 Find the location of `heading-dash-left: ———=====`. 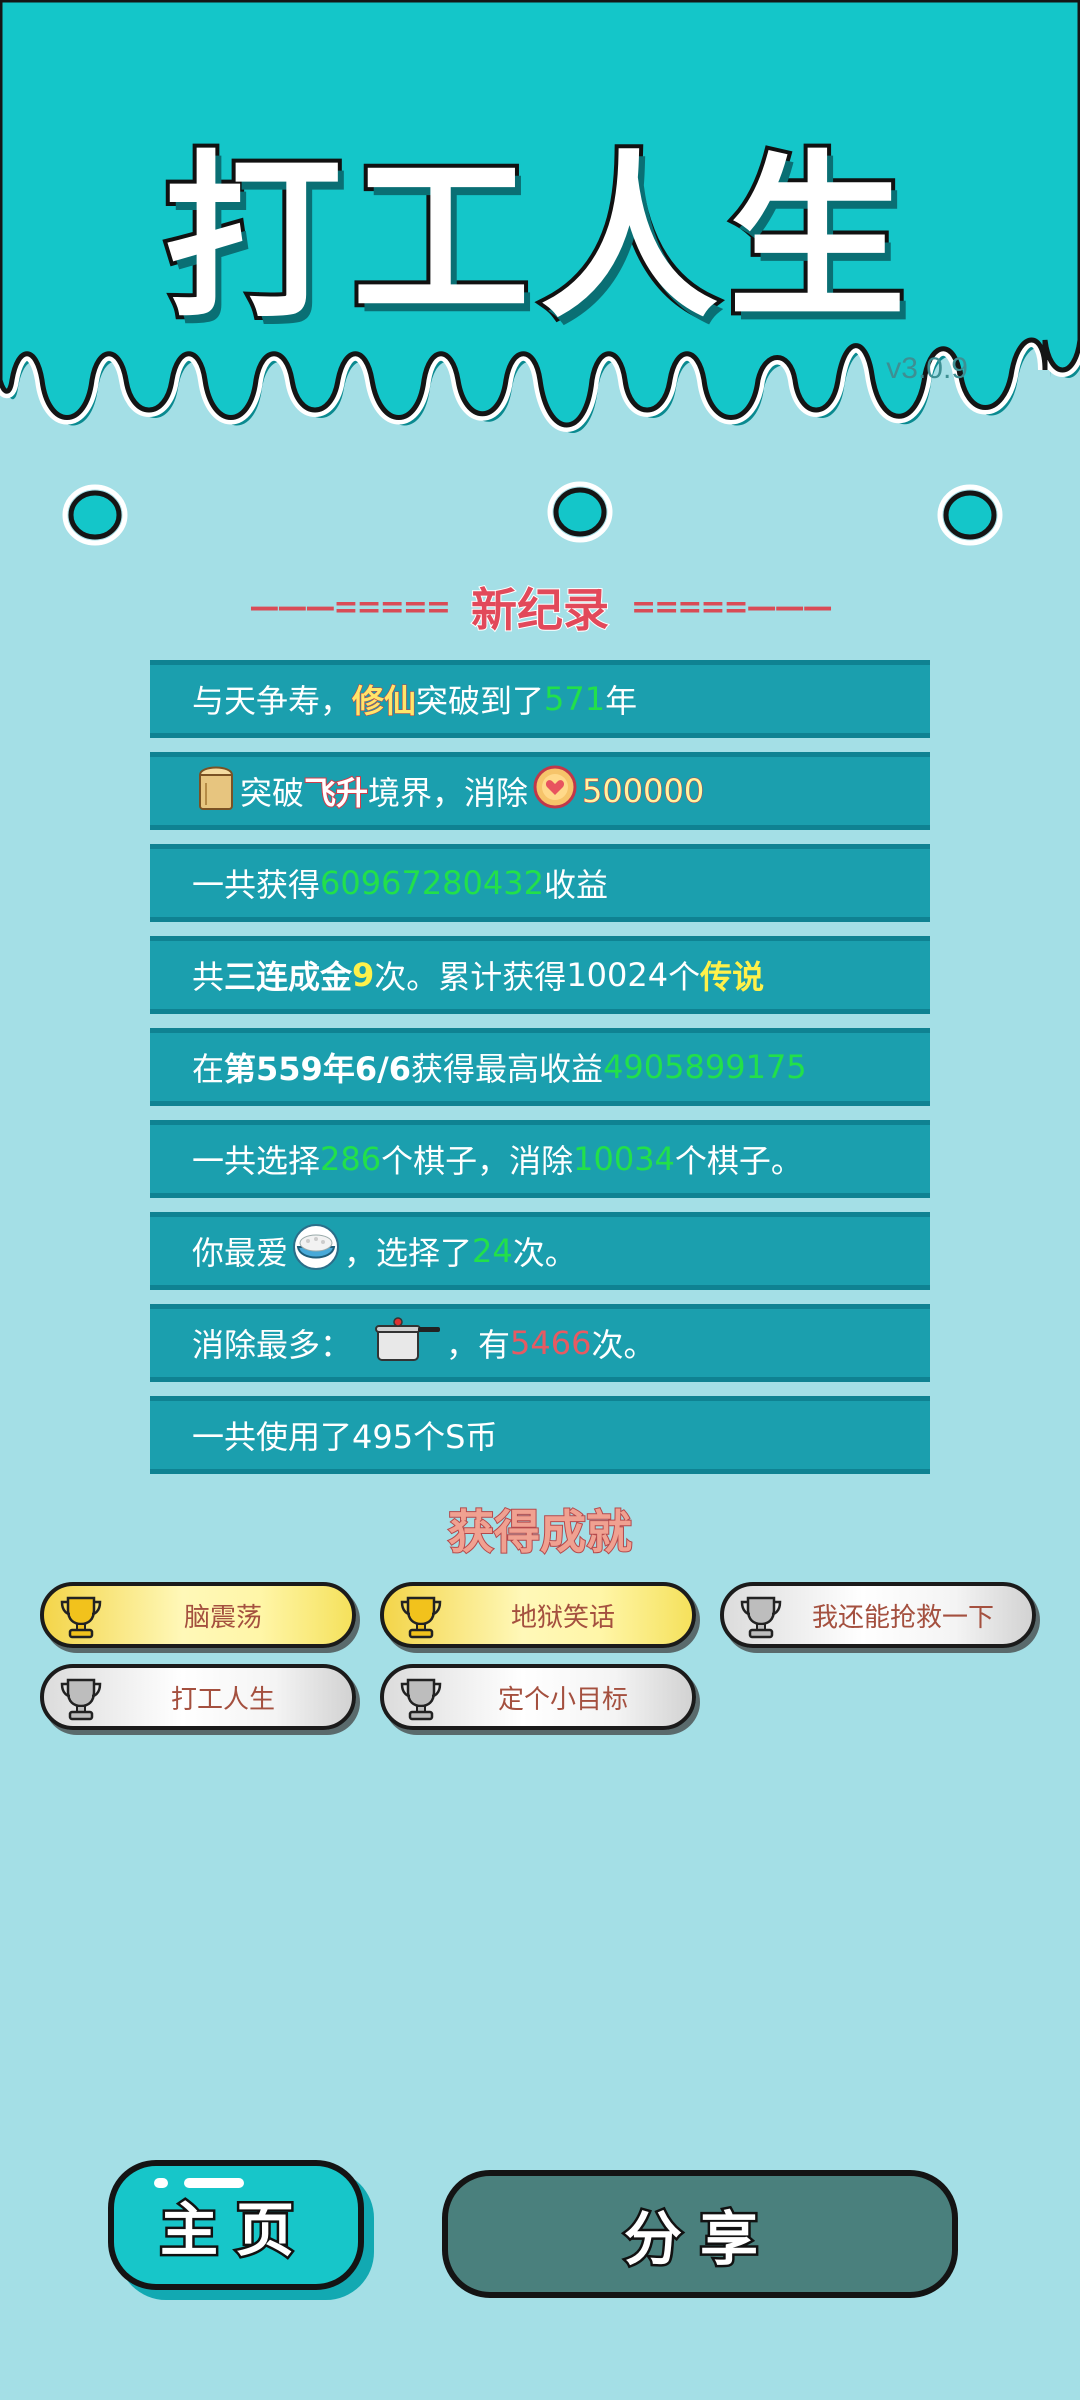

heading-dash-left: ———===== is located at coordinates (350, 607).